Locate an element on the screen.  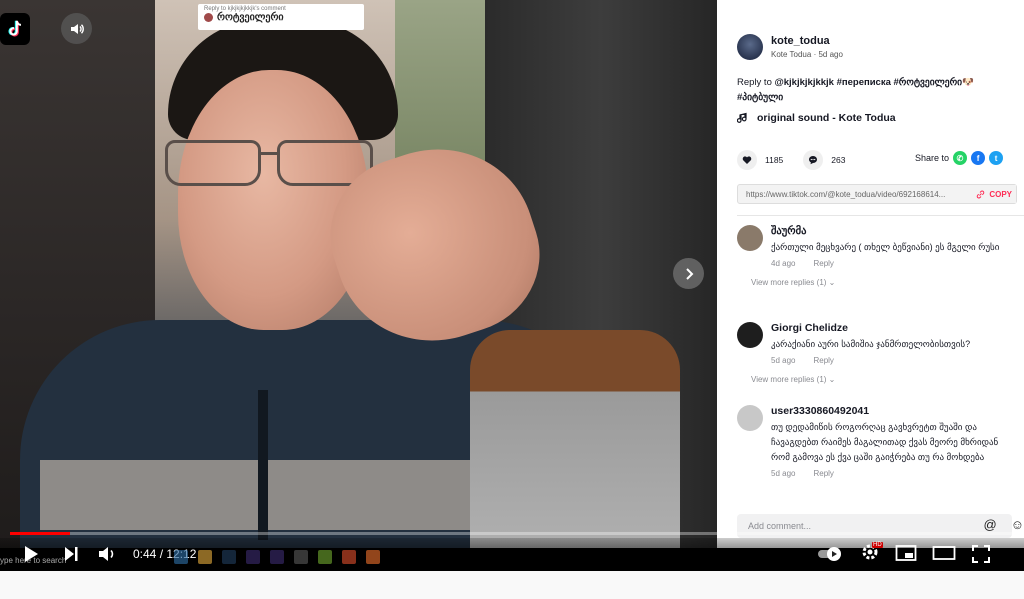
author-subline: Kote Todua · 5d ago is located at coordinates (807, 54).